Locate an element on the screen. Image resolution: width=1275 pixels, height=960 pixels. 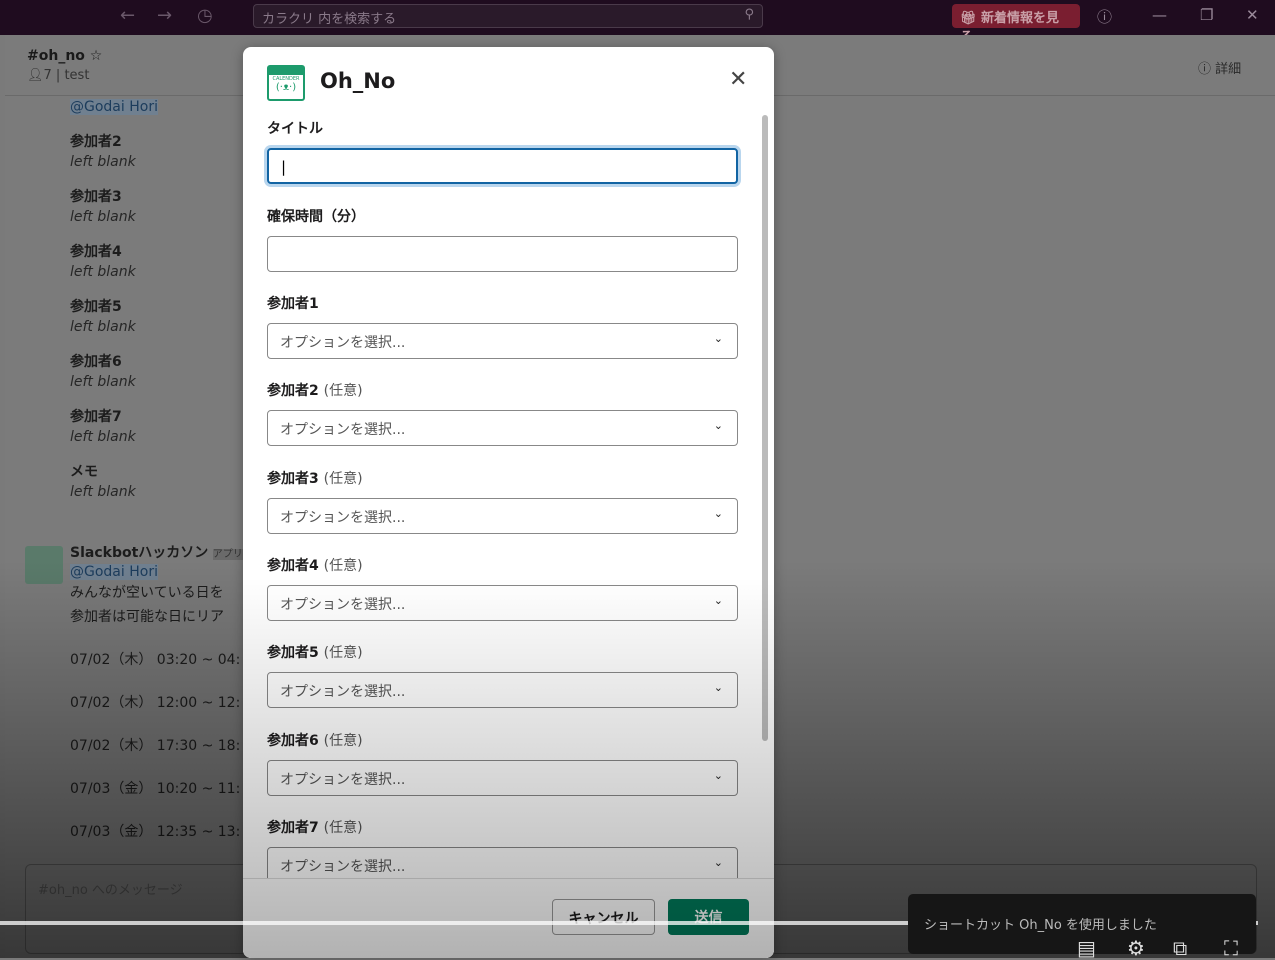
calendar-app-icon: CALENDER (·ᴥ·) is located at coordinates (286, 83).